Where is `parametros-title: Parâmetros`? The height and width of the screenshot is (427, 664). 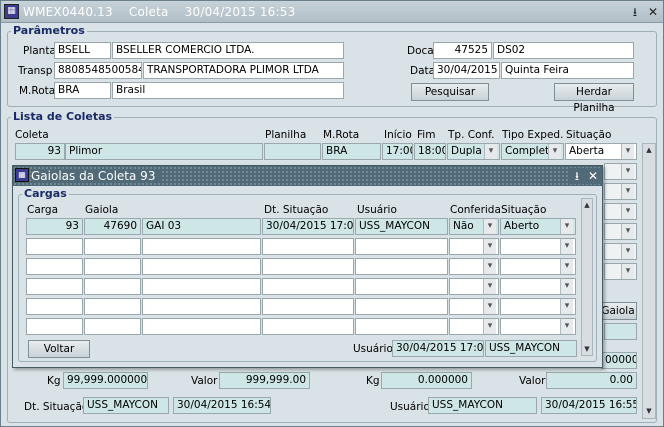
parametros-title: Parâmetros is located at coordinates (49, 30).